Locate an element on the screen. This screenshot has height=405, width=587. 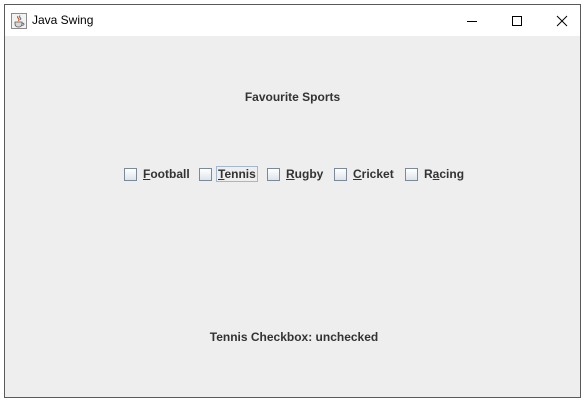
status-label: Tennis Checkbox: unchecked is located at coordinates (294, 337).